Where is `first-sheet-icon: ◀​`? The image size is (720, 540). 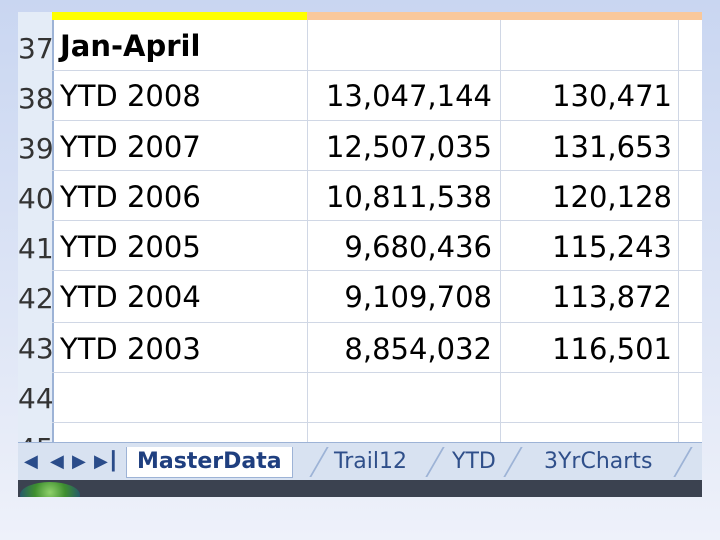 first-sheet-icon: ◀​ is located at coordinates (31, 461).